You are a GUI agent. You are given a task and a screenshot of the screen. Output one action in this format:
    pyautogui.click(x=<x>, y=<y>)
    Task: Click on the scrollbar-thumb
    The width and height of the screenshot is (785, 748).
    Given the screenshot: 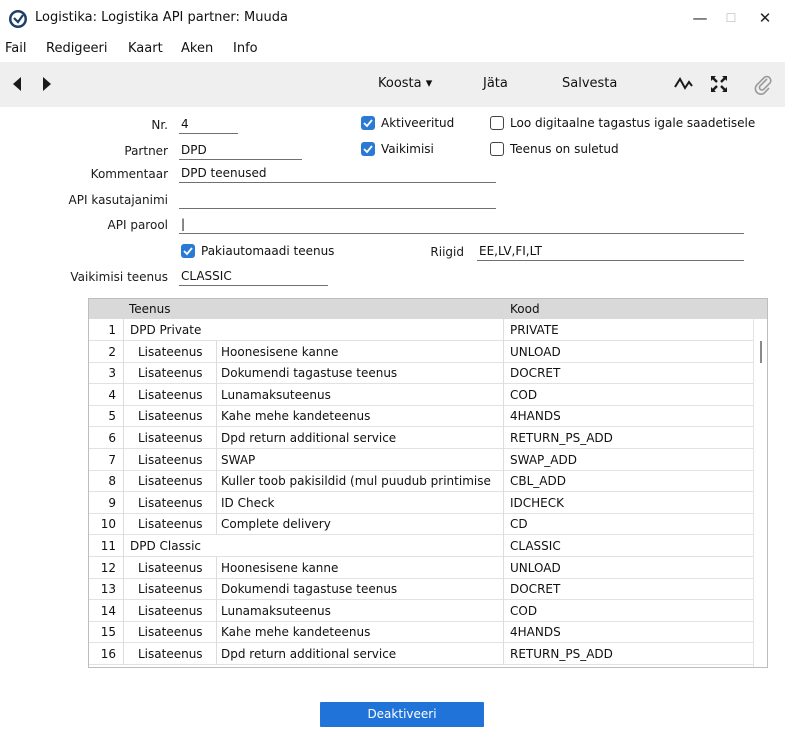 What is the action you would take?
    pyautogui.click(x=761, y=352)
    